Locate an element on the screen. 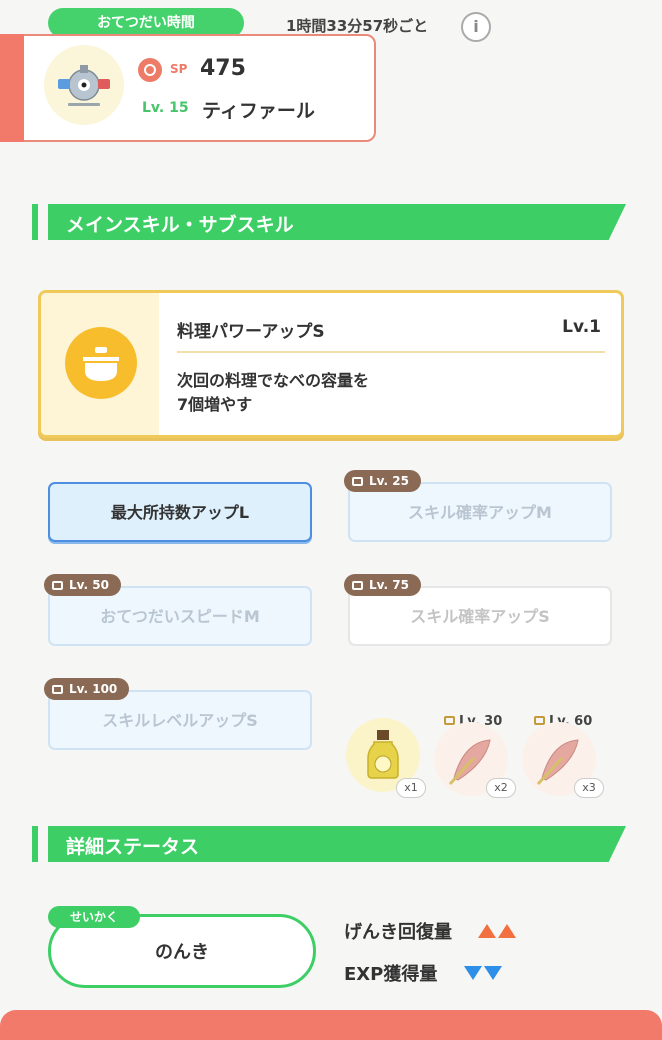 This screenshot has height=1040, width=662. unlock-level-tag: Lv. 100 is located at coordinates (87, 689).